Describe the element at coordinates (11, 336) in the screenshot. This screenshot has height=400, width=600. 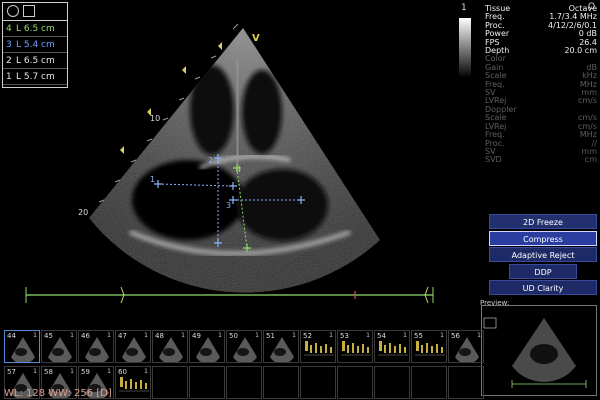
I see `thumbnail-number: 44` at that location.